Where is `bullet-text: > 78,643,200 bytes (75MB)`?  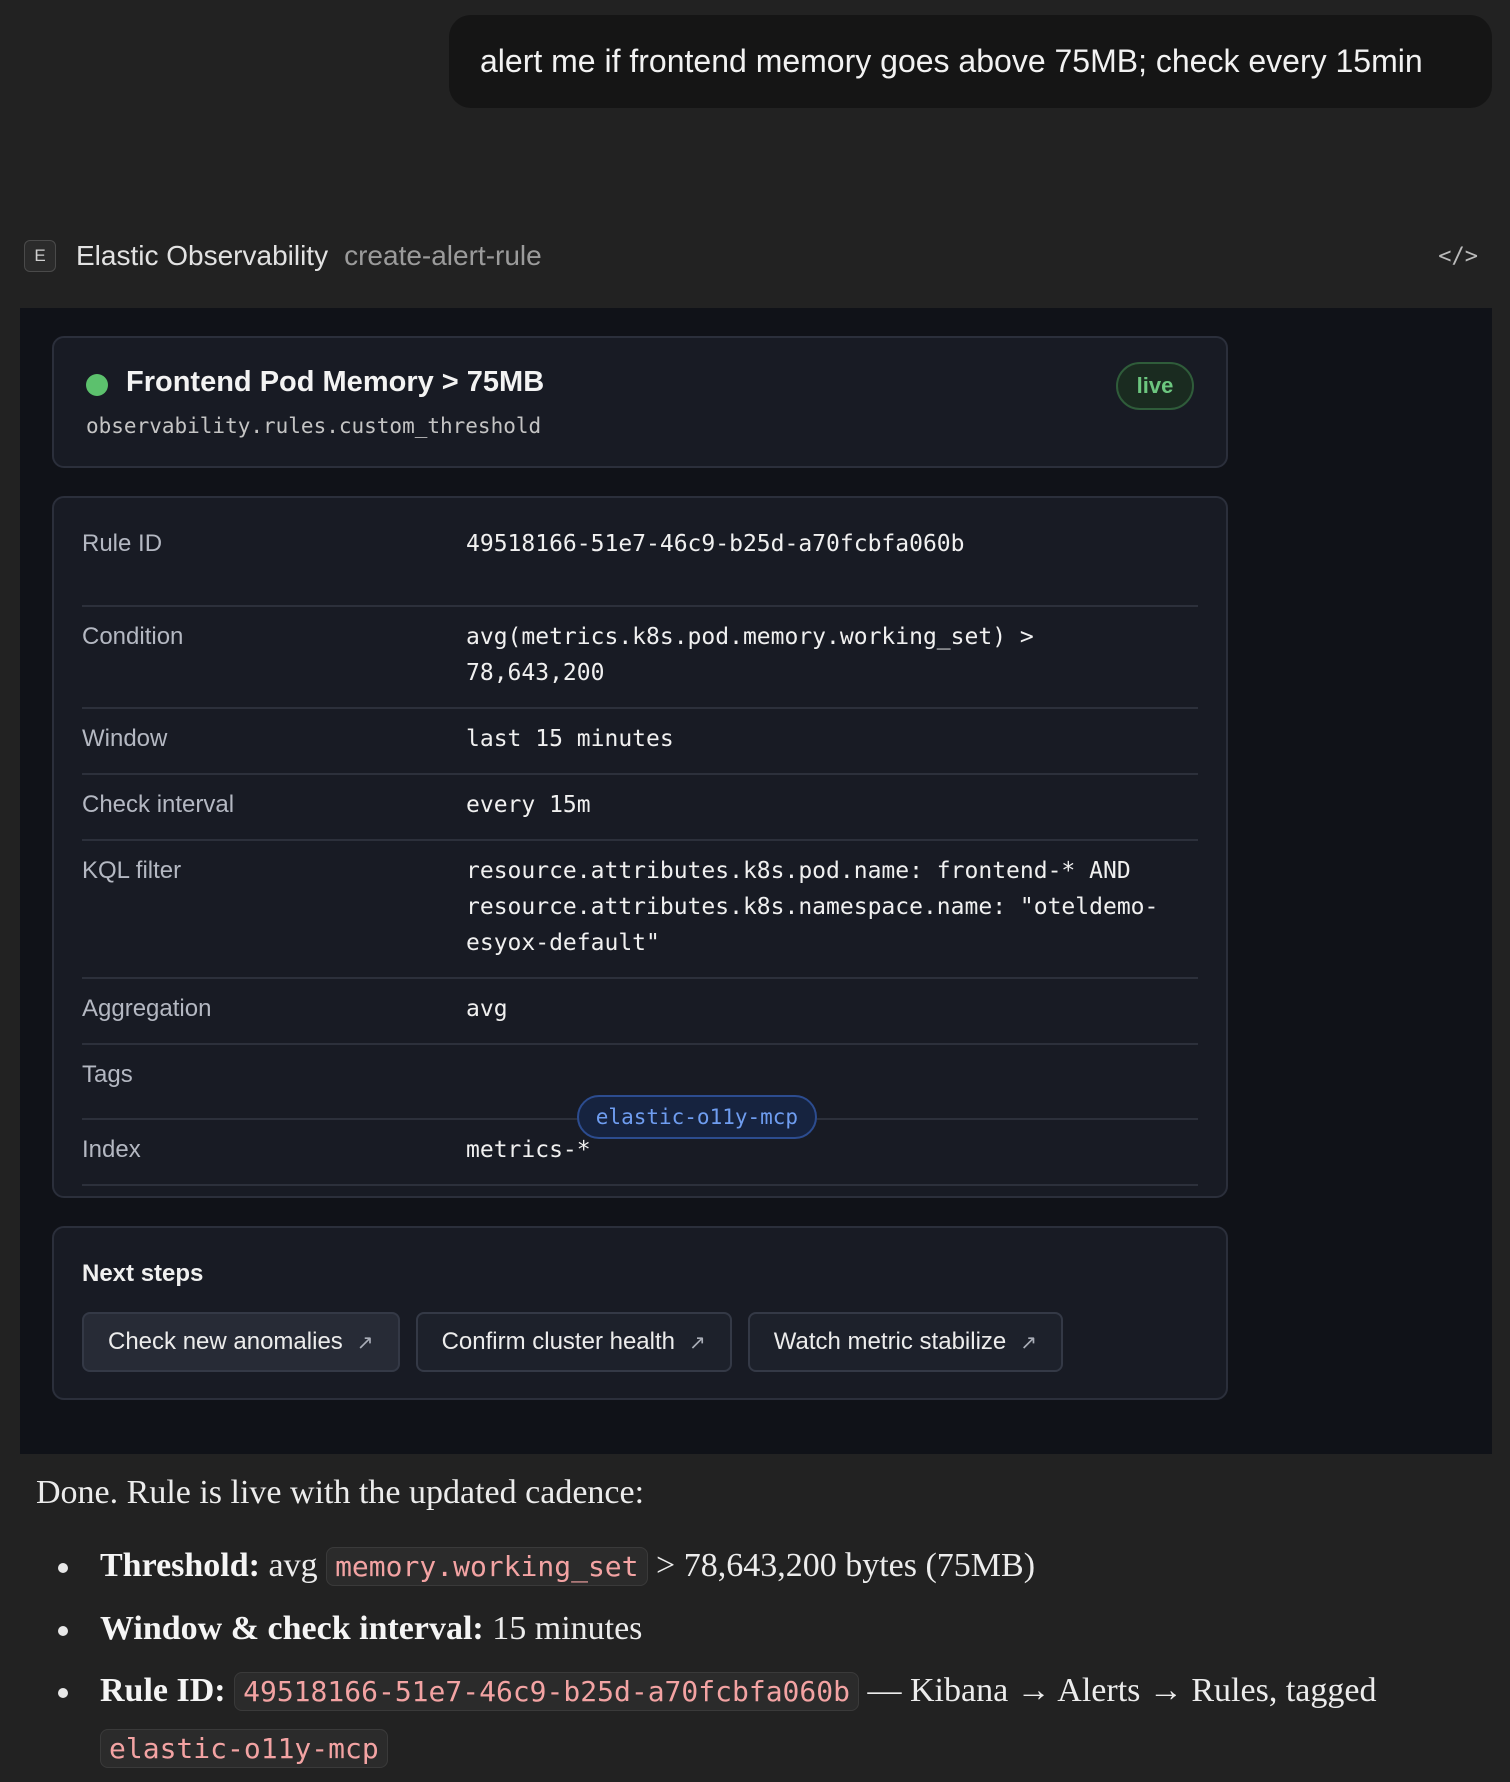
bullet-text: > 78,643,200 bytes (75MB) is located at coordinates (841, 1565).